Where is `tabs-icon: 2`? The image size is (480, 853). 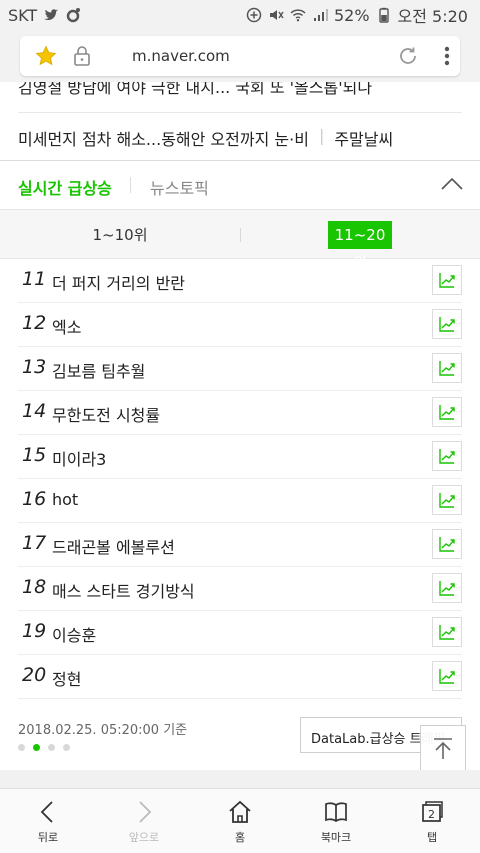
tabs-icon: 2 is located at coordinates (432, 811).